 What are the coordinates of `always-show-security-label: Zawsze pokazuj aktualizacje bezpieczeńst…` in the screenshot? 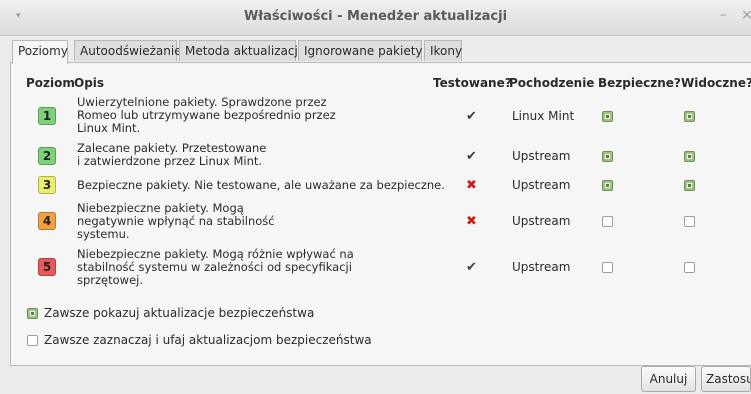 It's located at (179, 313).